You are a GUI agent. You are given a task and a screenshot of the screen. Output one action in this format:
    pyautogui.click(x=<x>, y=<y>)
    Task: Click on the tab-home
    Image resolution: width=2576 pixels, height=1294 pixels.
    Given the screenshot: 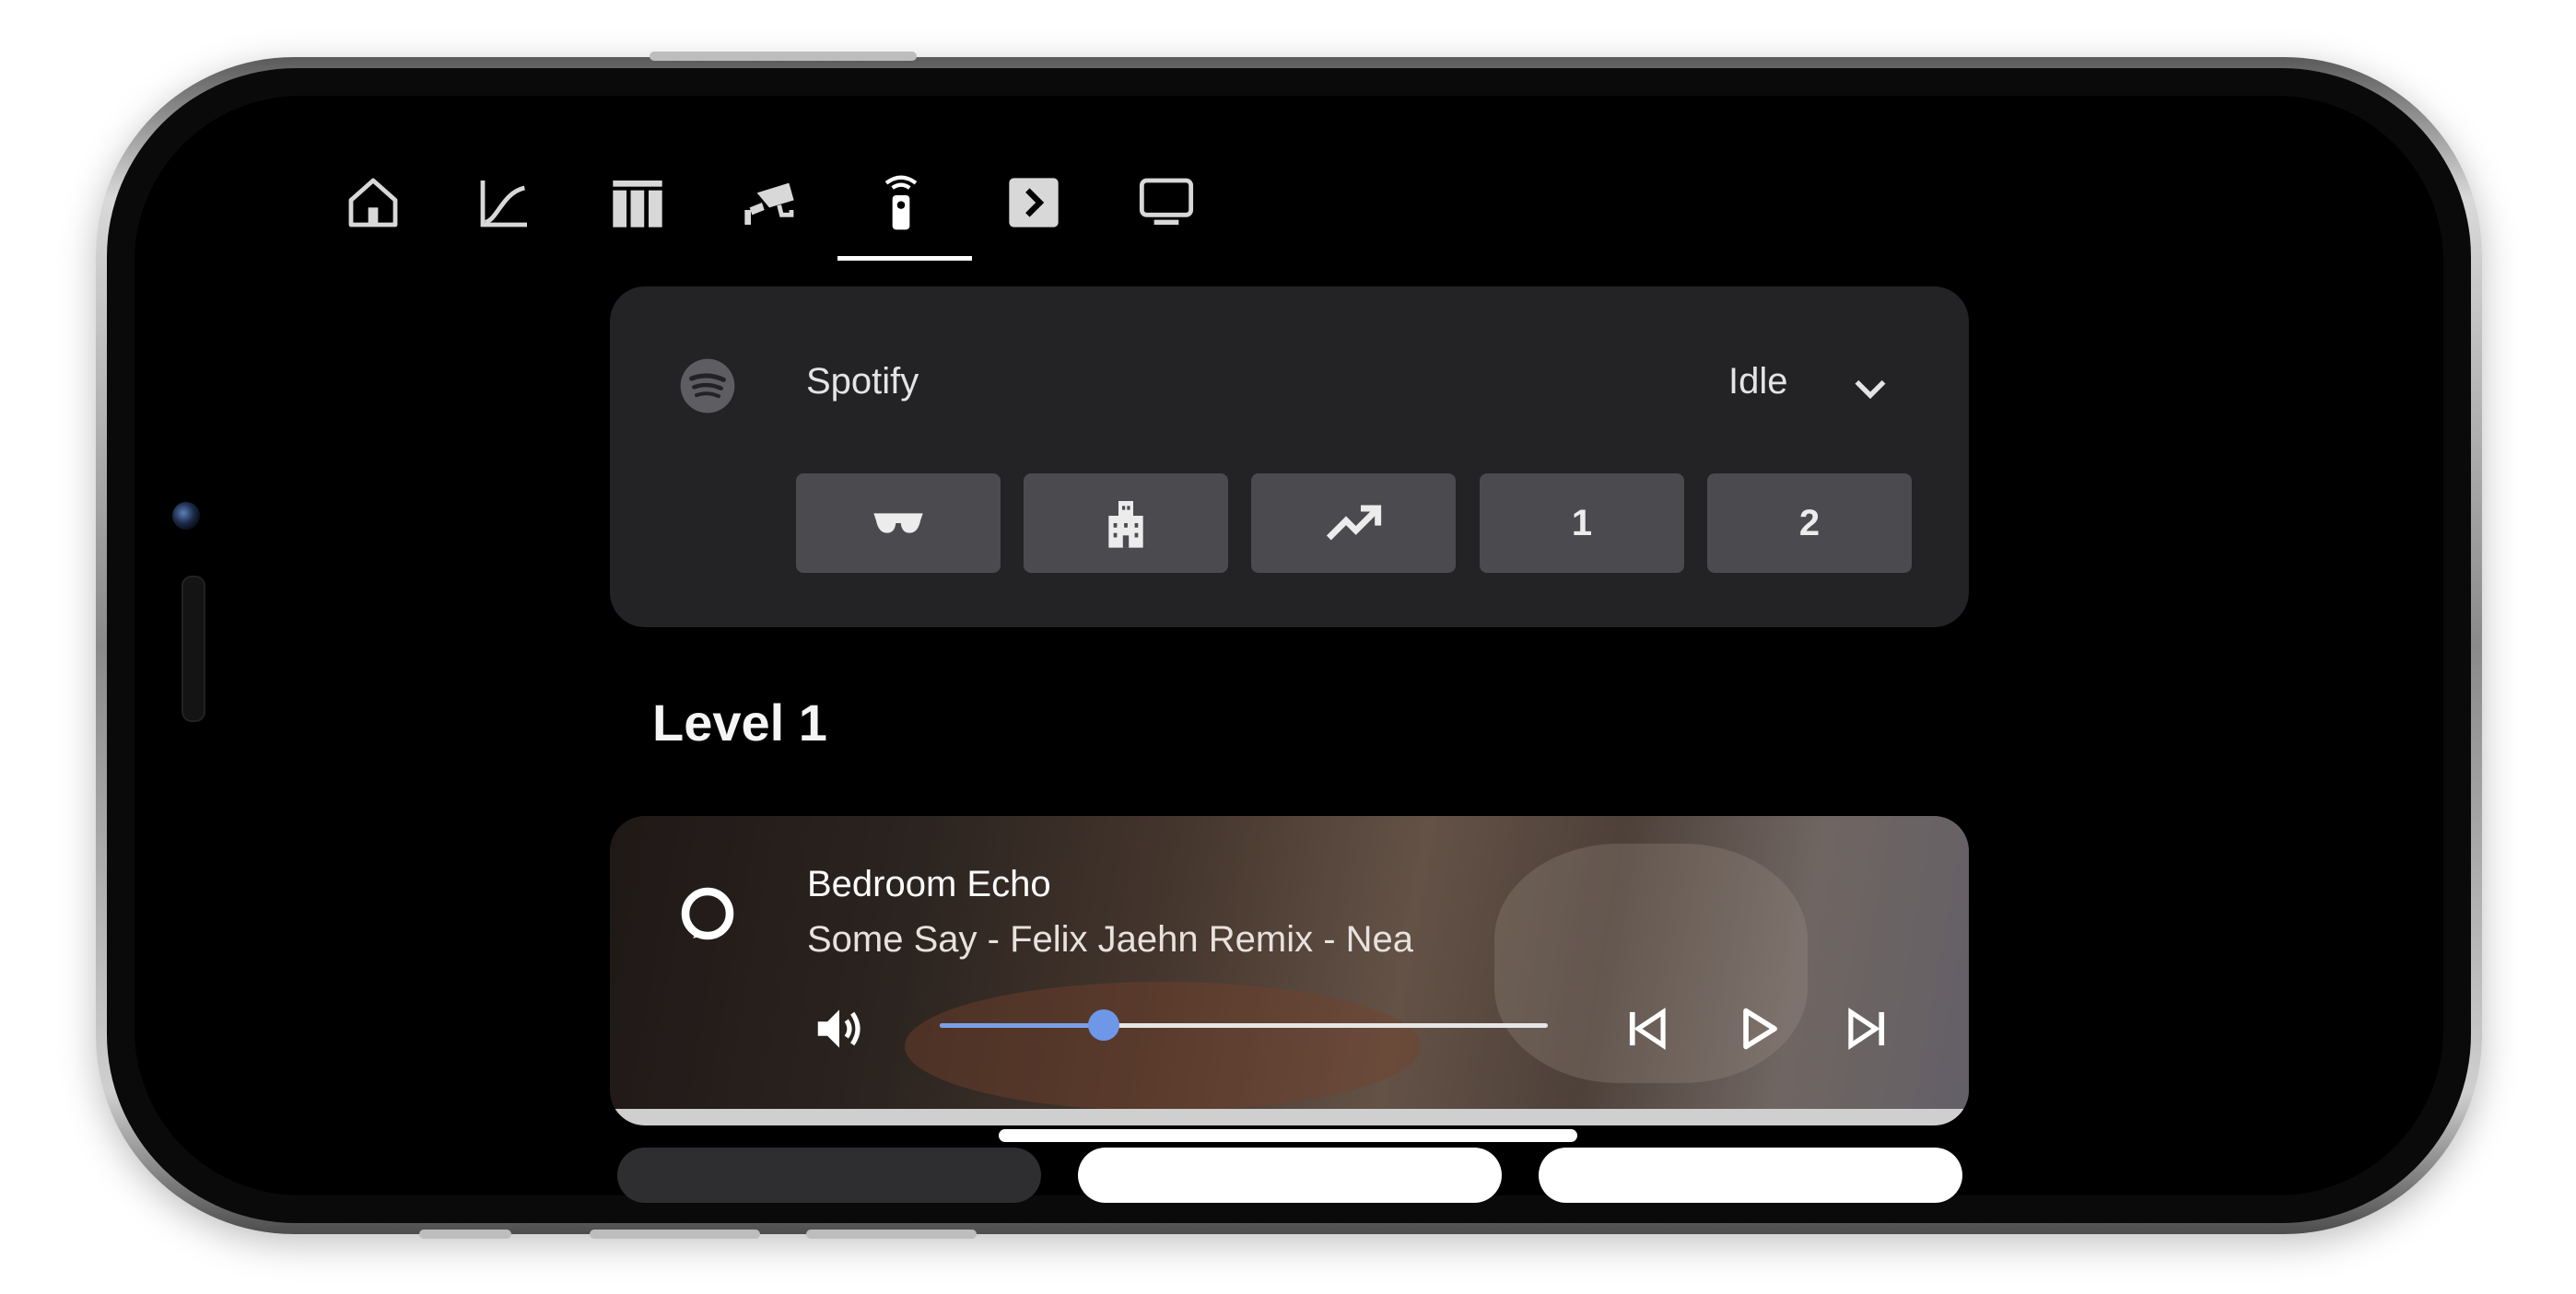 What is the action you would take?
    pyautogui.click(x=373, y=202)
    